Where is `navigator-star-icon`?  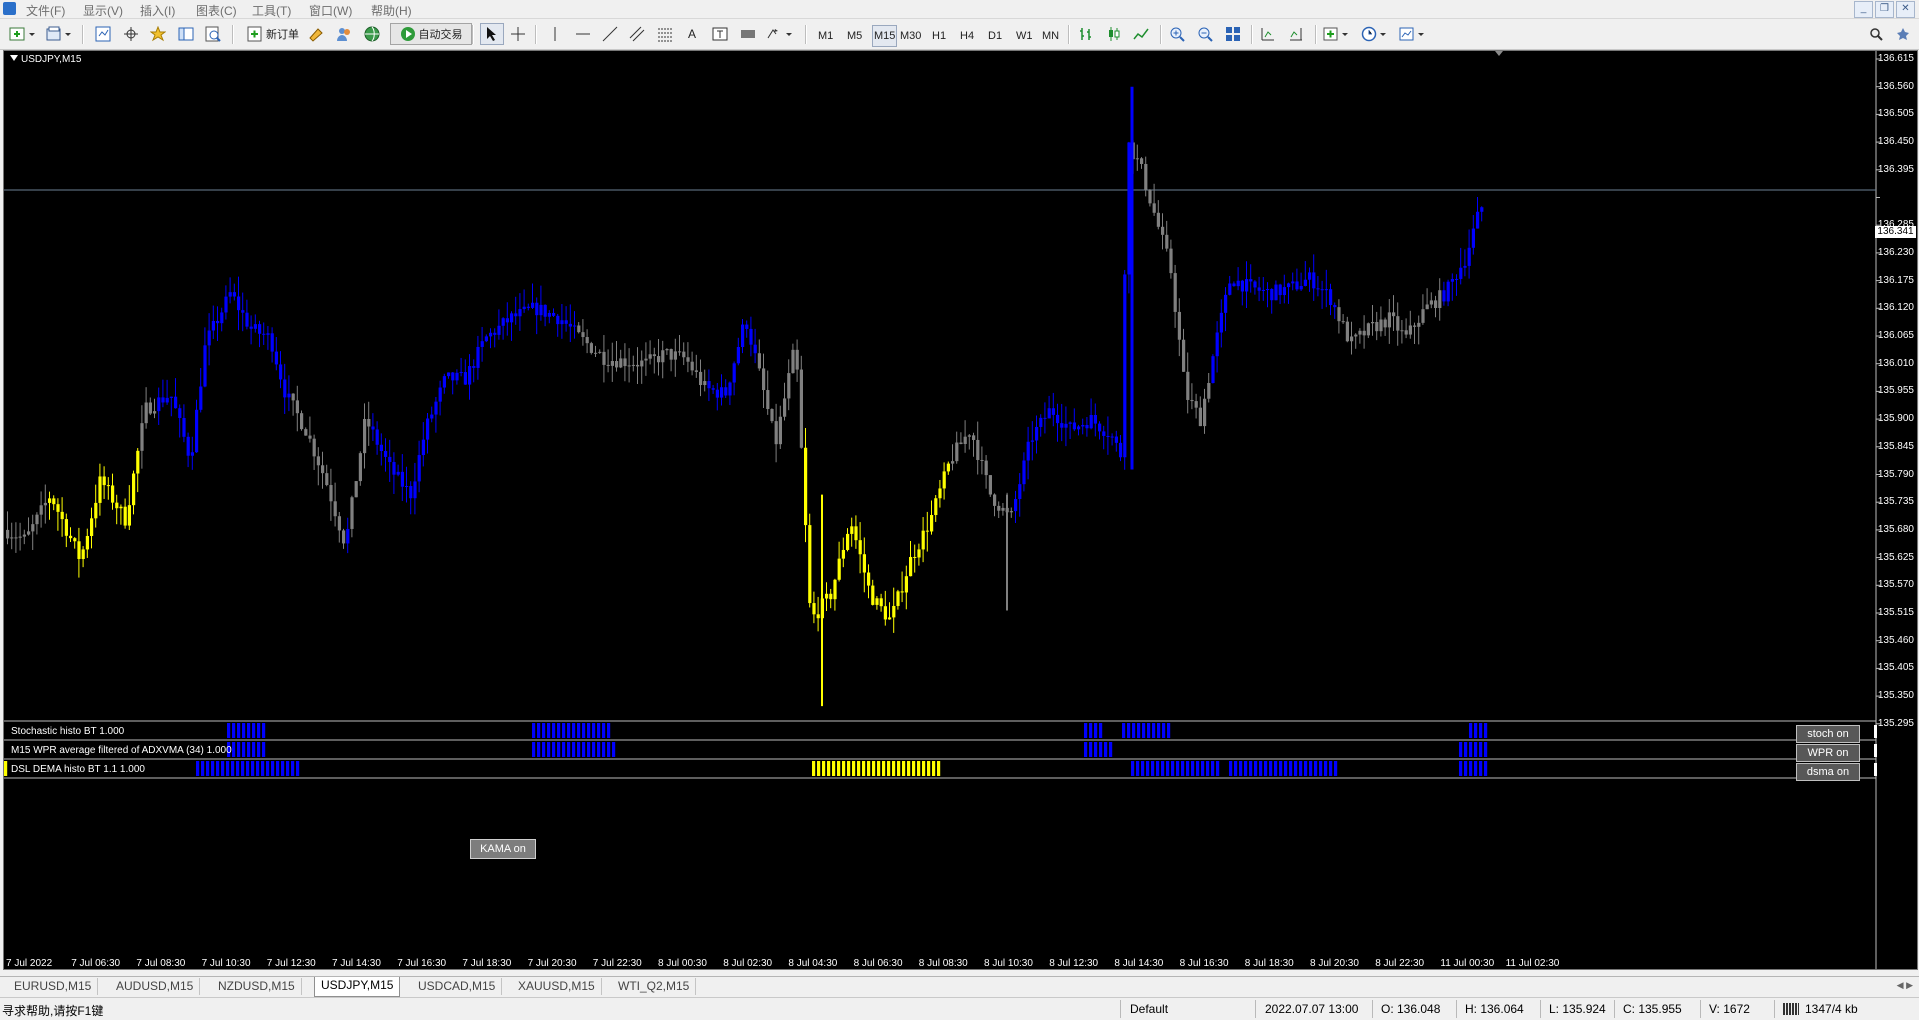
navigator-star-icon is located at coordinates (158, 34).